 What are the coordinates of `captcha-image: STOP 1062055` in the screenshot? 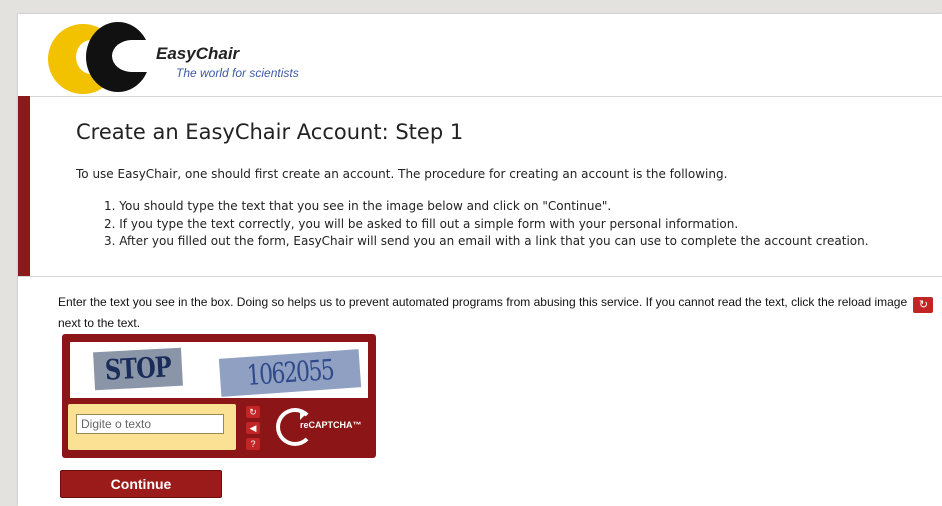 It's located at (219, 370).